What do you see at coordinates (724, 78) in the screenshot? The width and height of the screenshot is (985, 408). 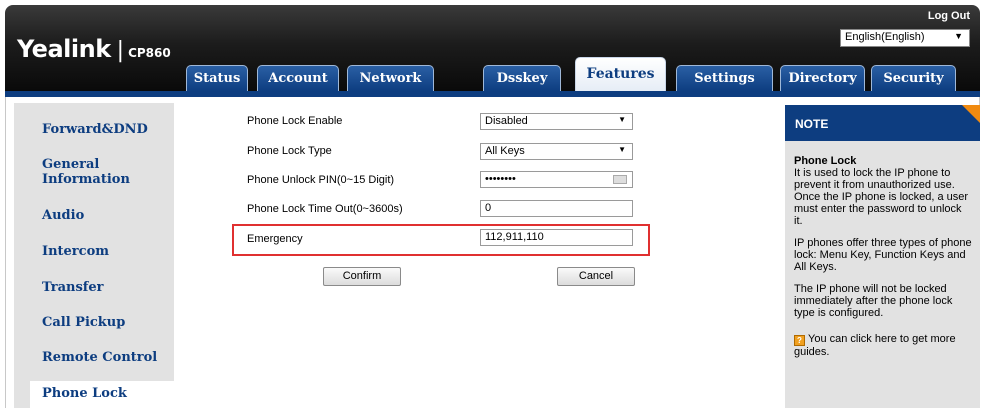 I see `tab-settings: Settings` at bounding box center [724, 78].